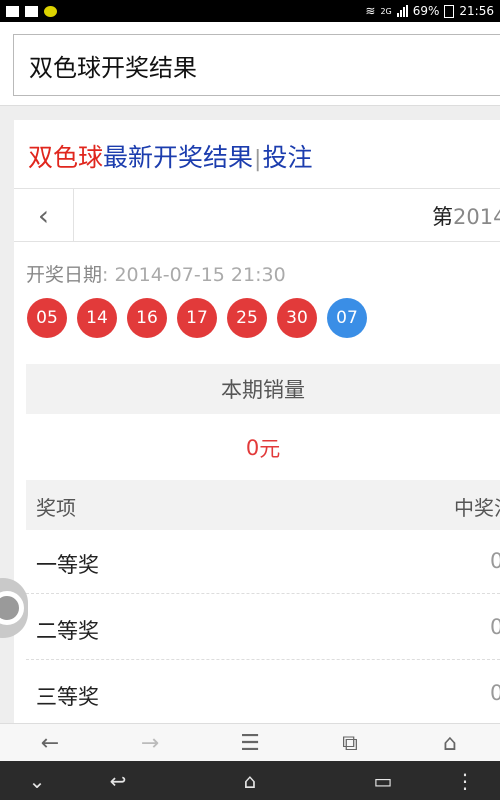 The height and width of the screenshot is (800, 500). Describe the element at coordinates (12, 11) in the screenshot. I see `screenshot-icon` at that location.